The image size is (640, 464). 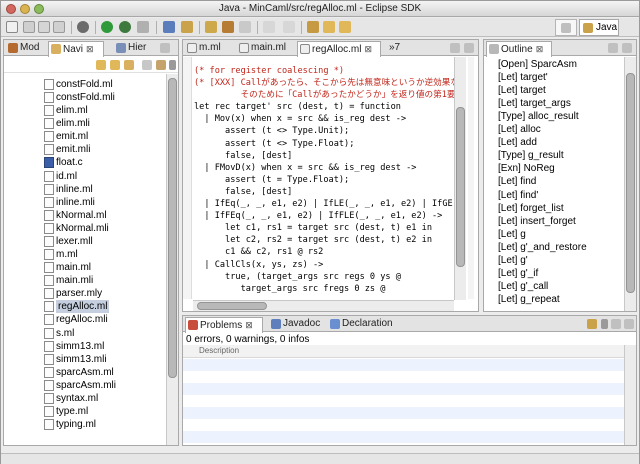 What do you see at coordinates (534, 103) in the screenshot?
I see `outline-item: [Let] target_args` at bounding box center [534, 103].